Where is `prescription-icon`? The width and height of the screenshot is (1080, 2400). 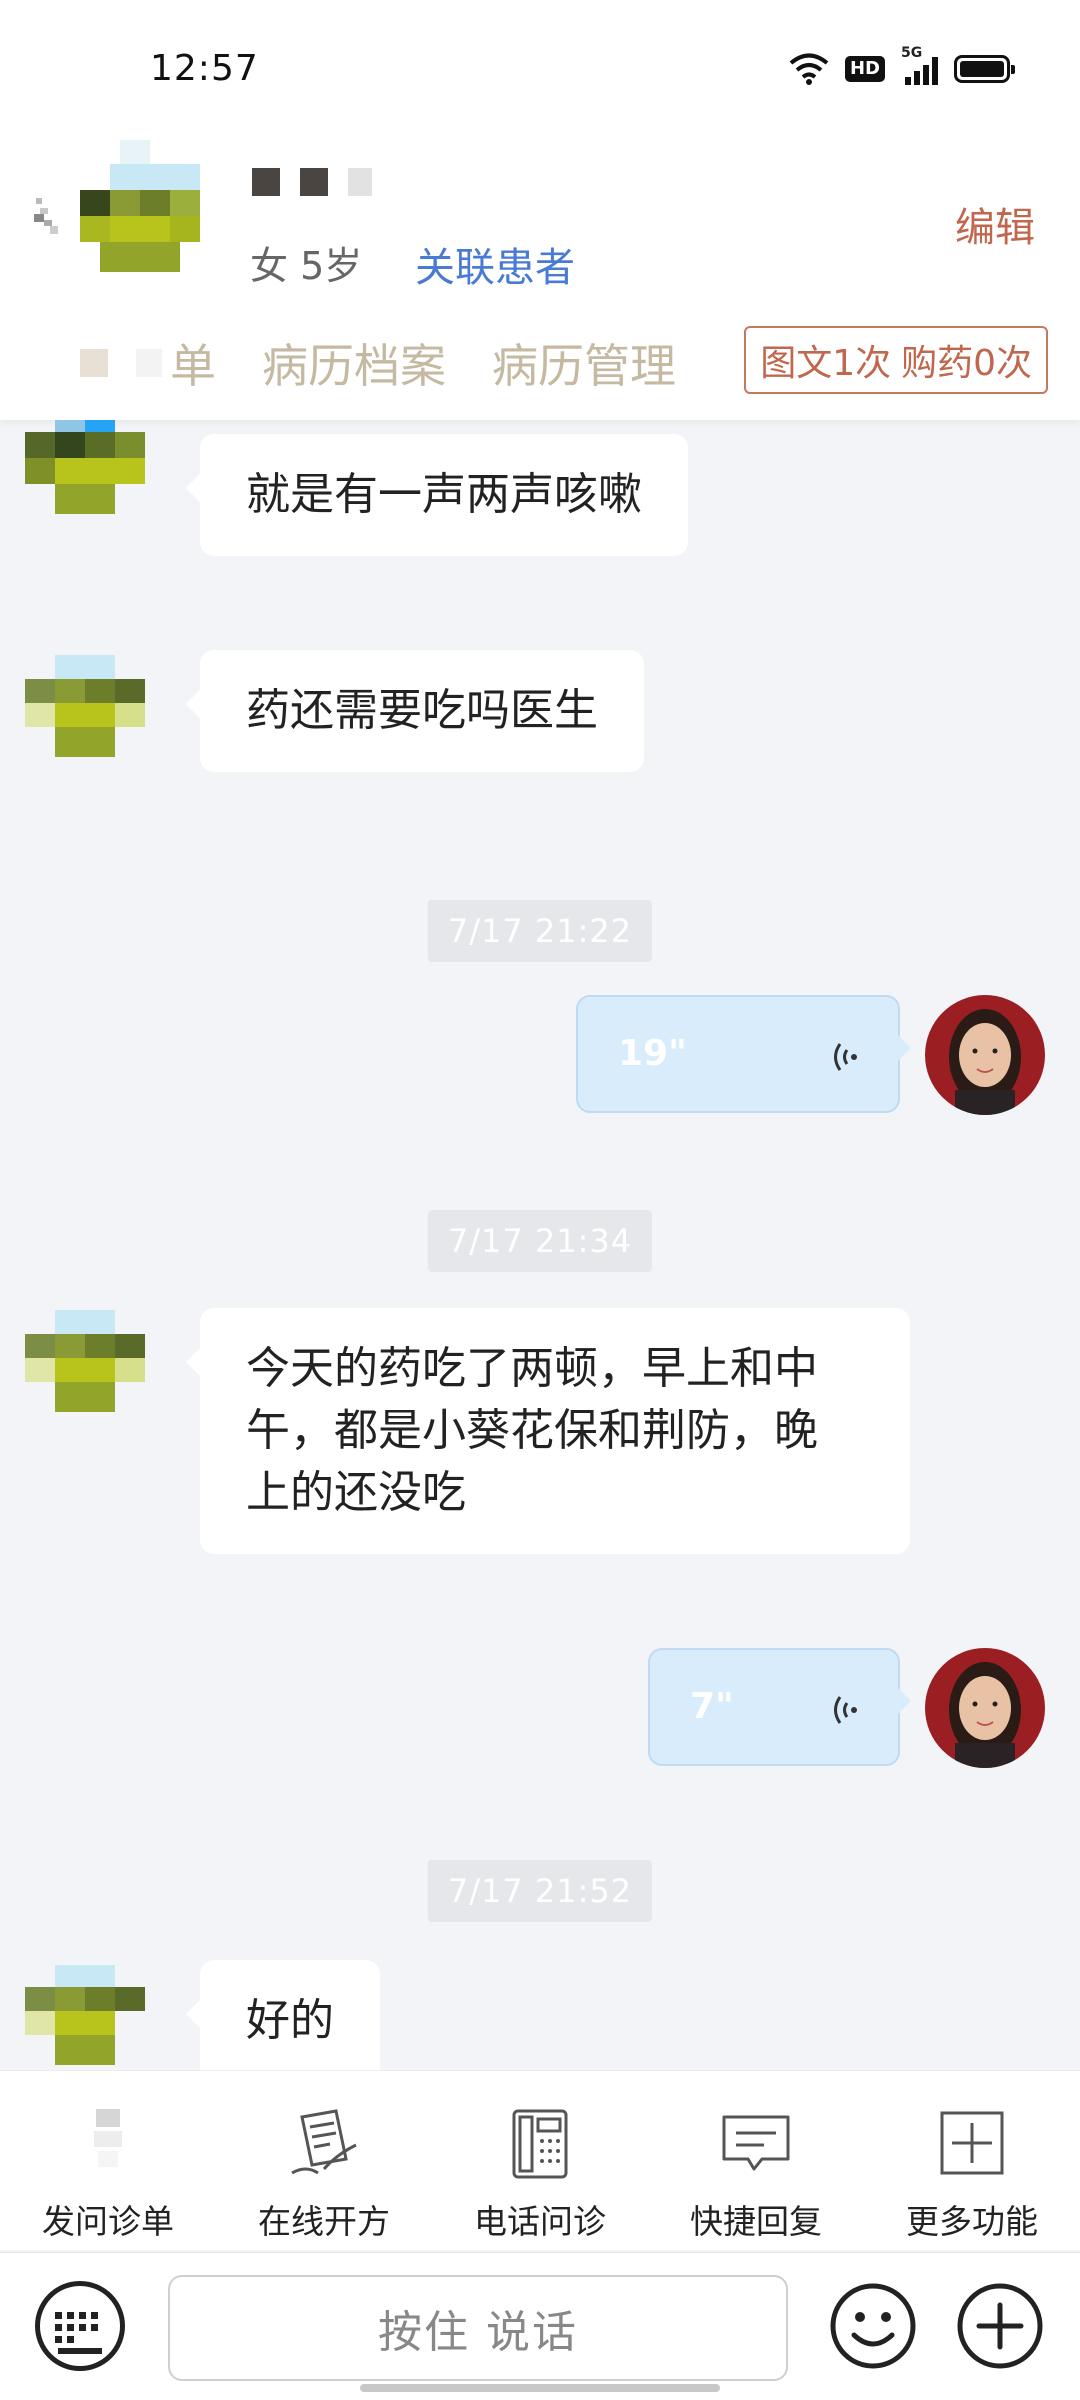 prescription-icon is located at coordinates (324, 2142).